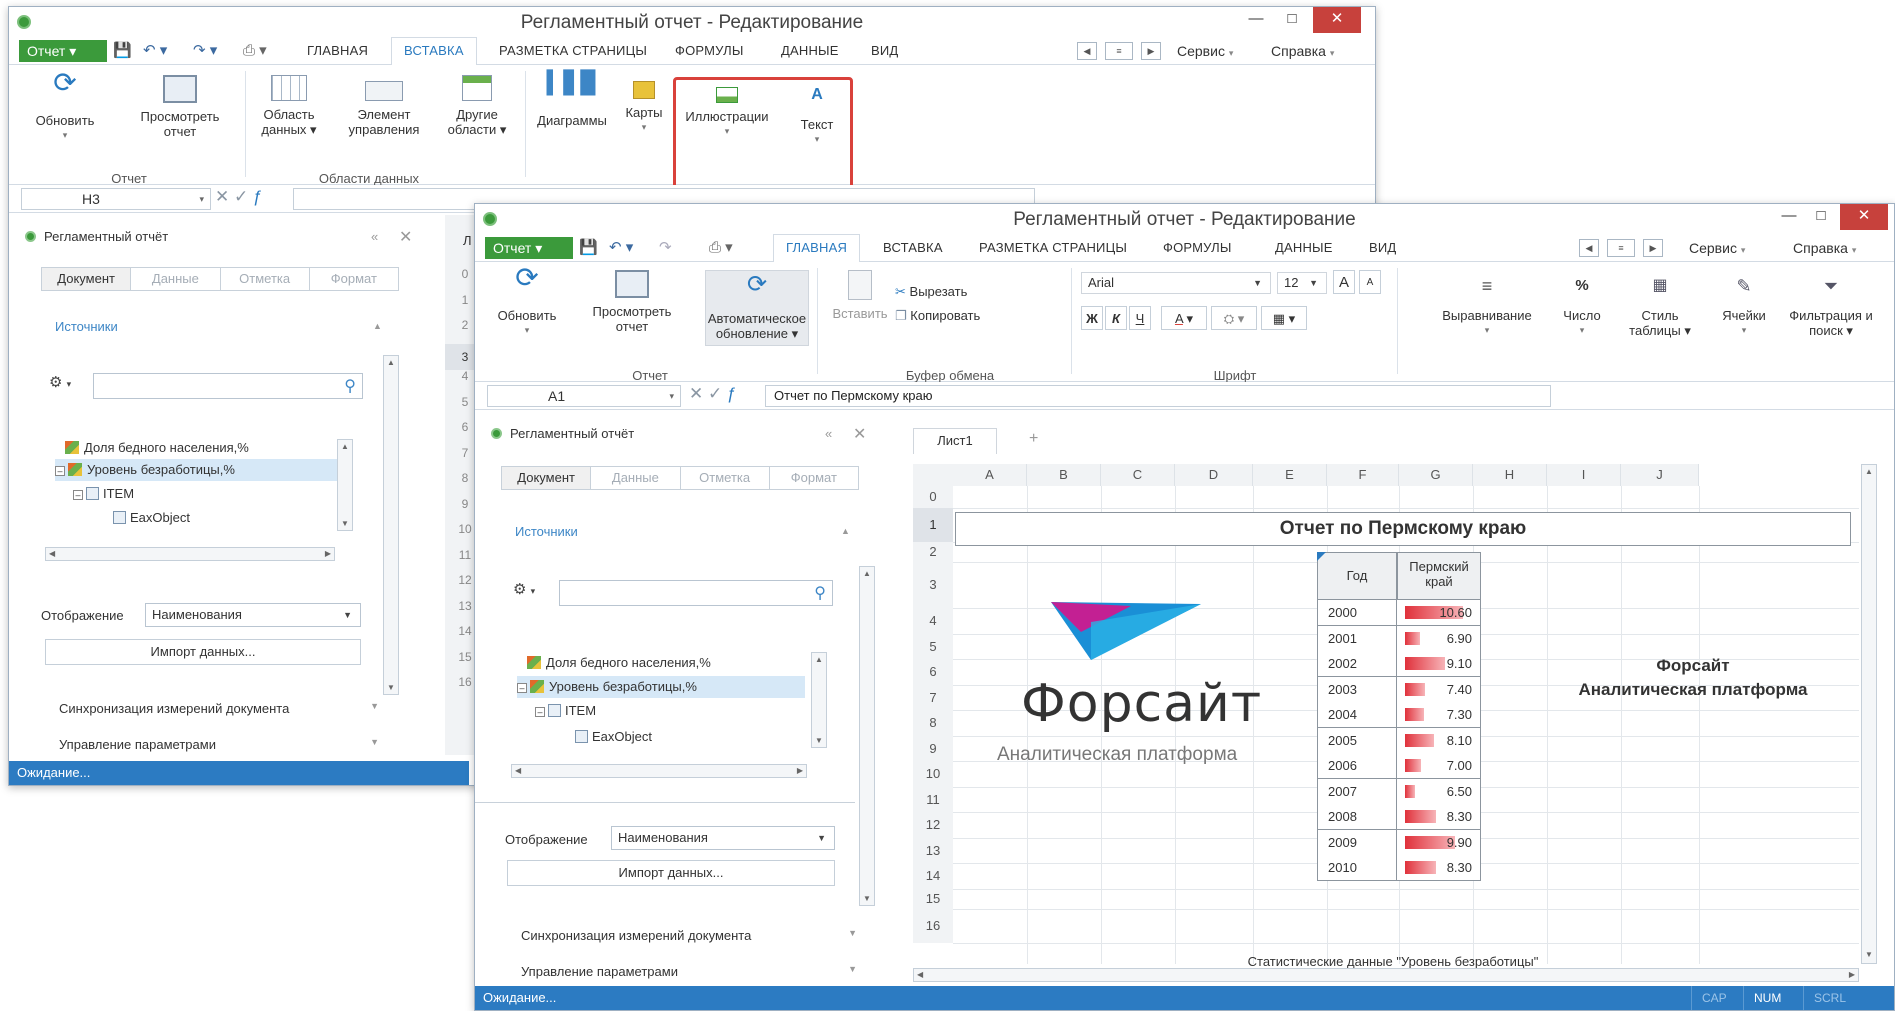  I want to click on column-header: D, so click(1214, 475).